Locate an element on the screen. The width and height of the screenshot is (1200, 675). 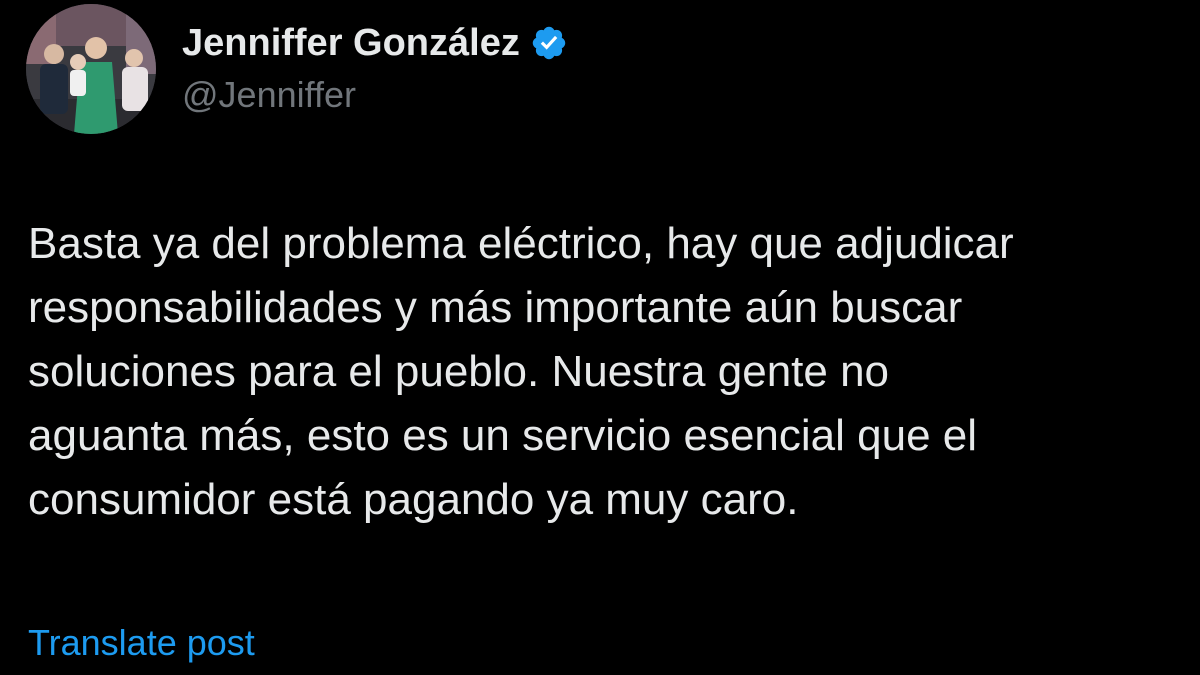
author-name-row: Jenniffer González is located at coordinates (375, 43).